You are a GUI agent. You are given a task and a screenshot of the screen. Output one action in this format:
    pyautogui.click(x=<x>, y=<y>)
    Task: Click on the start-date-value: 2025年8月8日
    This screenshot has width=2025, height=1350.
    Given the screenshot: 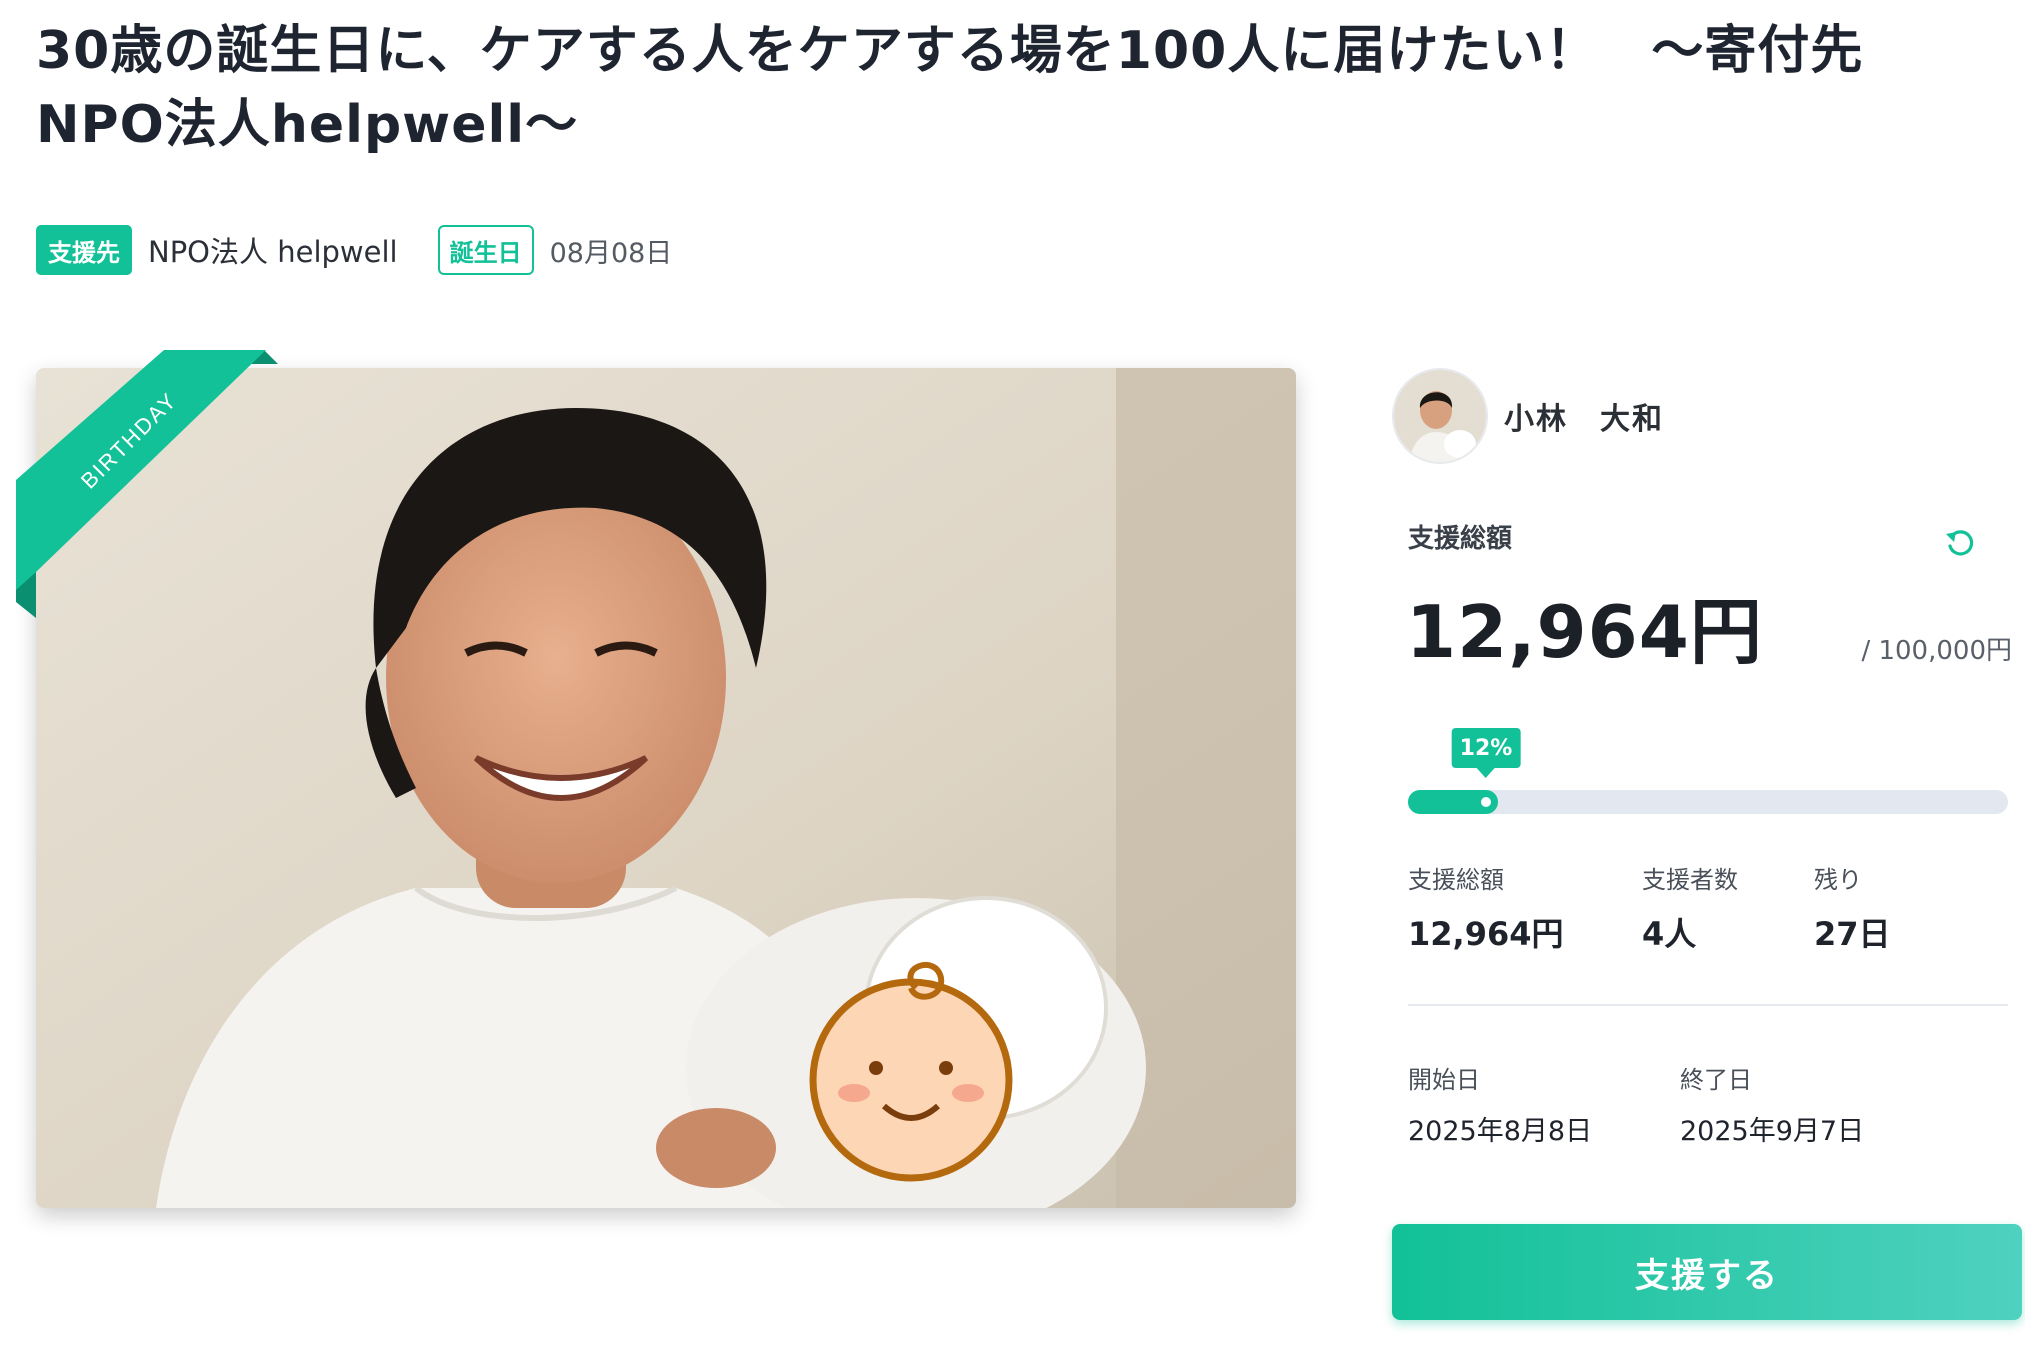 What is the action you would take?
    pyautogui.click(x=1500, y=1131)
    